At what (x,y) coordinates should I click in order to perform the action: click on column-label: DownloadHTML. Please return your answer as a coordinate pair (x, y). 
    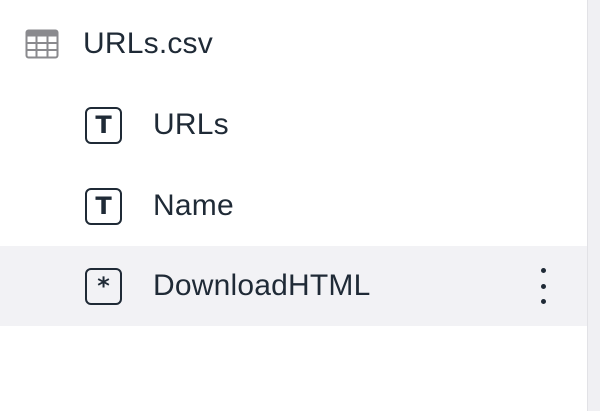
    Looking at the image, I should click on (262, 285).